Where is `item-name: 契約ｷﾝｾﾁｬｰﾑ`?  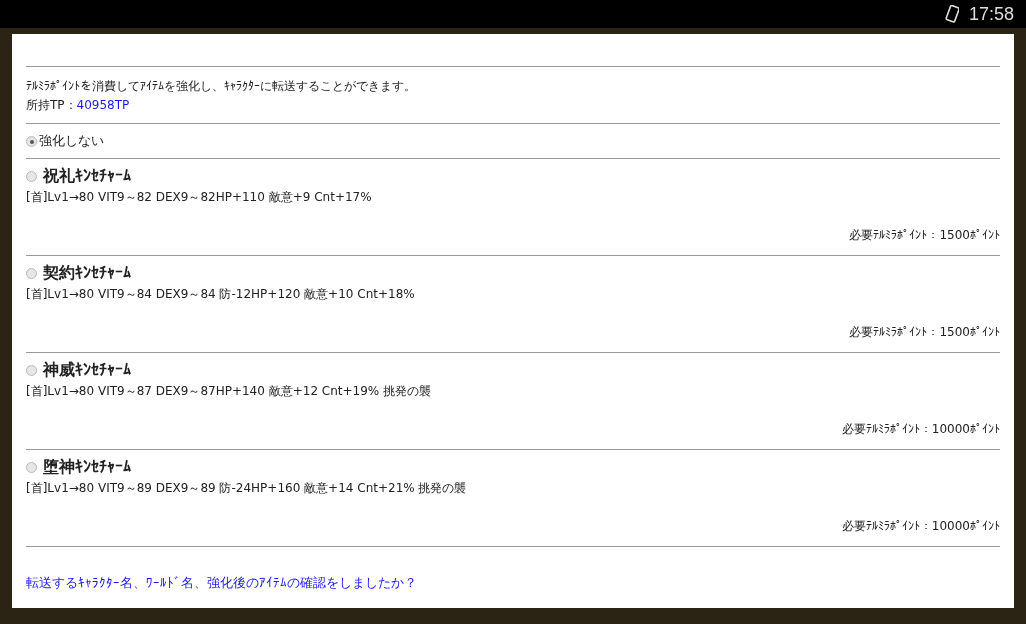 item-name: 契約ｷﾝｾﾁｬｰﾑ is located at coordinates (87, 273).